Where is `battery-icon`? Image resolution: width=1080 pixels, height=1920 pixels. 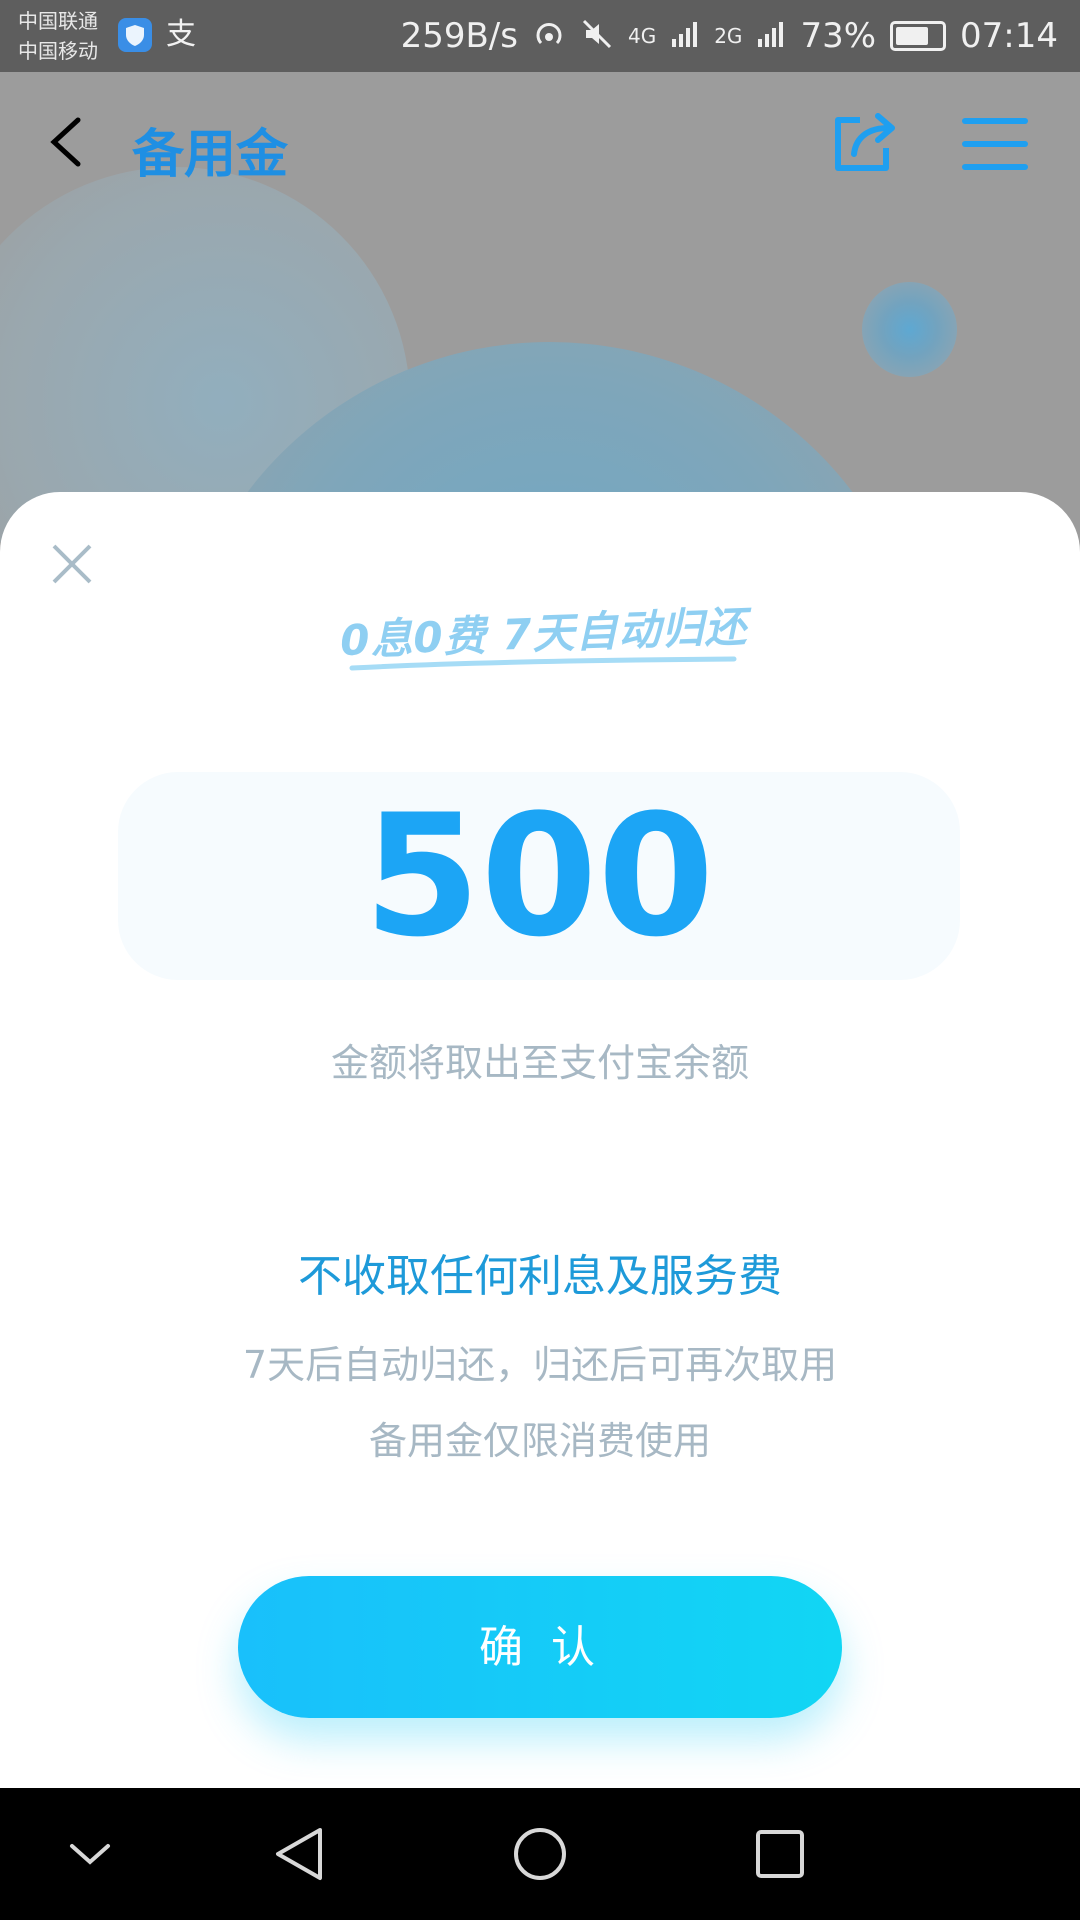
battery-icon is located at coordinates (918, 36).